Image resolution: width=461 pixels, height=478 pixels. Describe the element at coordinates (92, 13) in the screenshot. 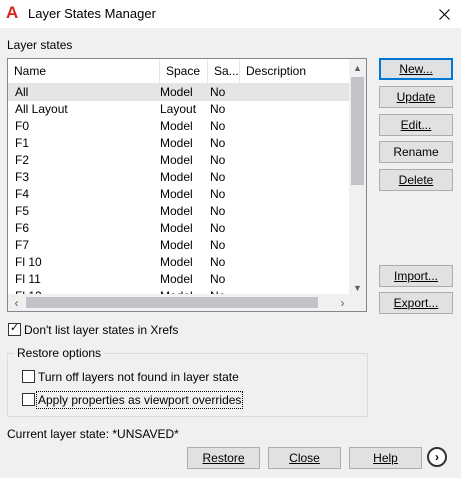

I see `window-title: Layer States Manager` at that location.